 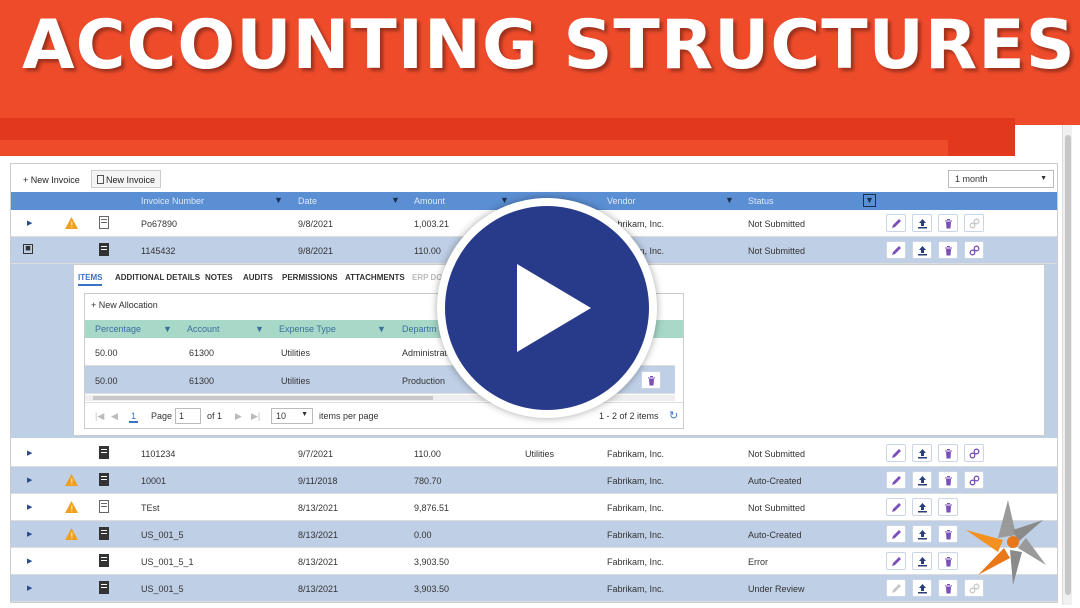 What do you see at coordinates (28, 249) in the screenshot?
I see `collapse-icon: ◼` at bounding box center [28, 249].